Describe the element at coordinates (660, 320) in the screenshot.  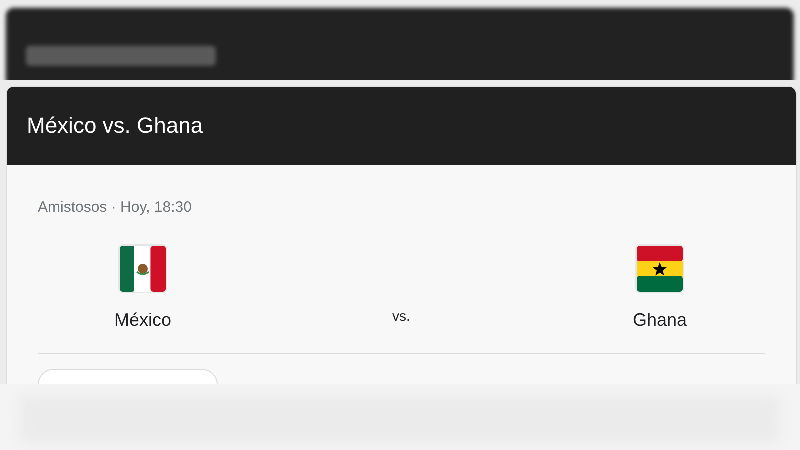
I see `team-name: Ghana` at that location.